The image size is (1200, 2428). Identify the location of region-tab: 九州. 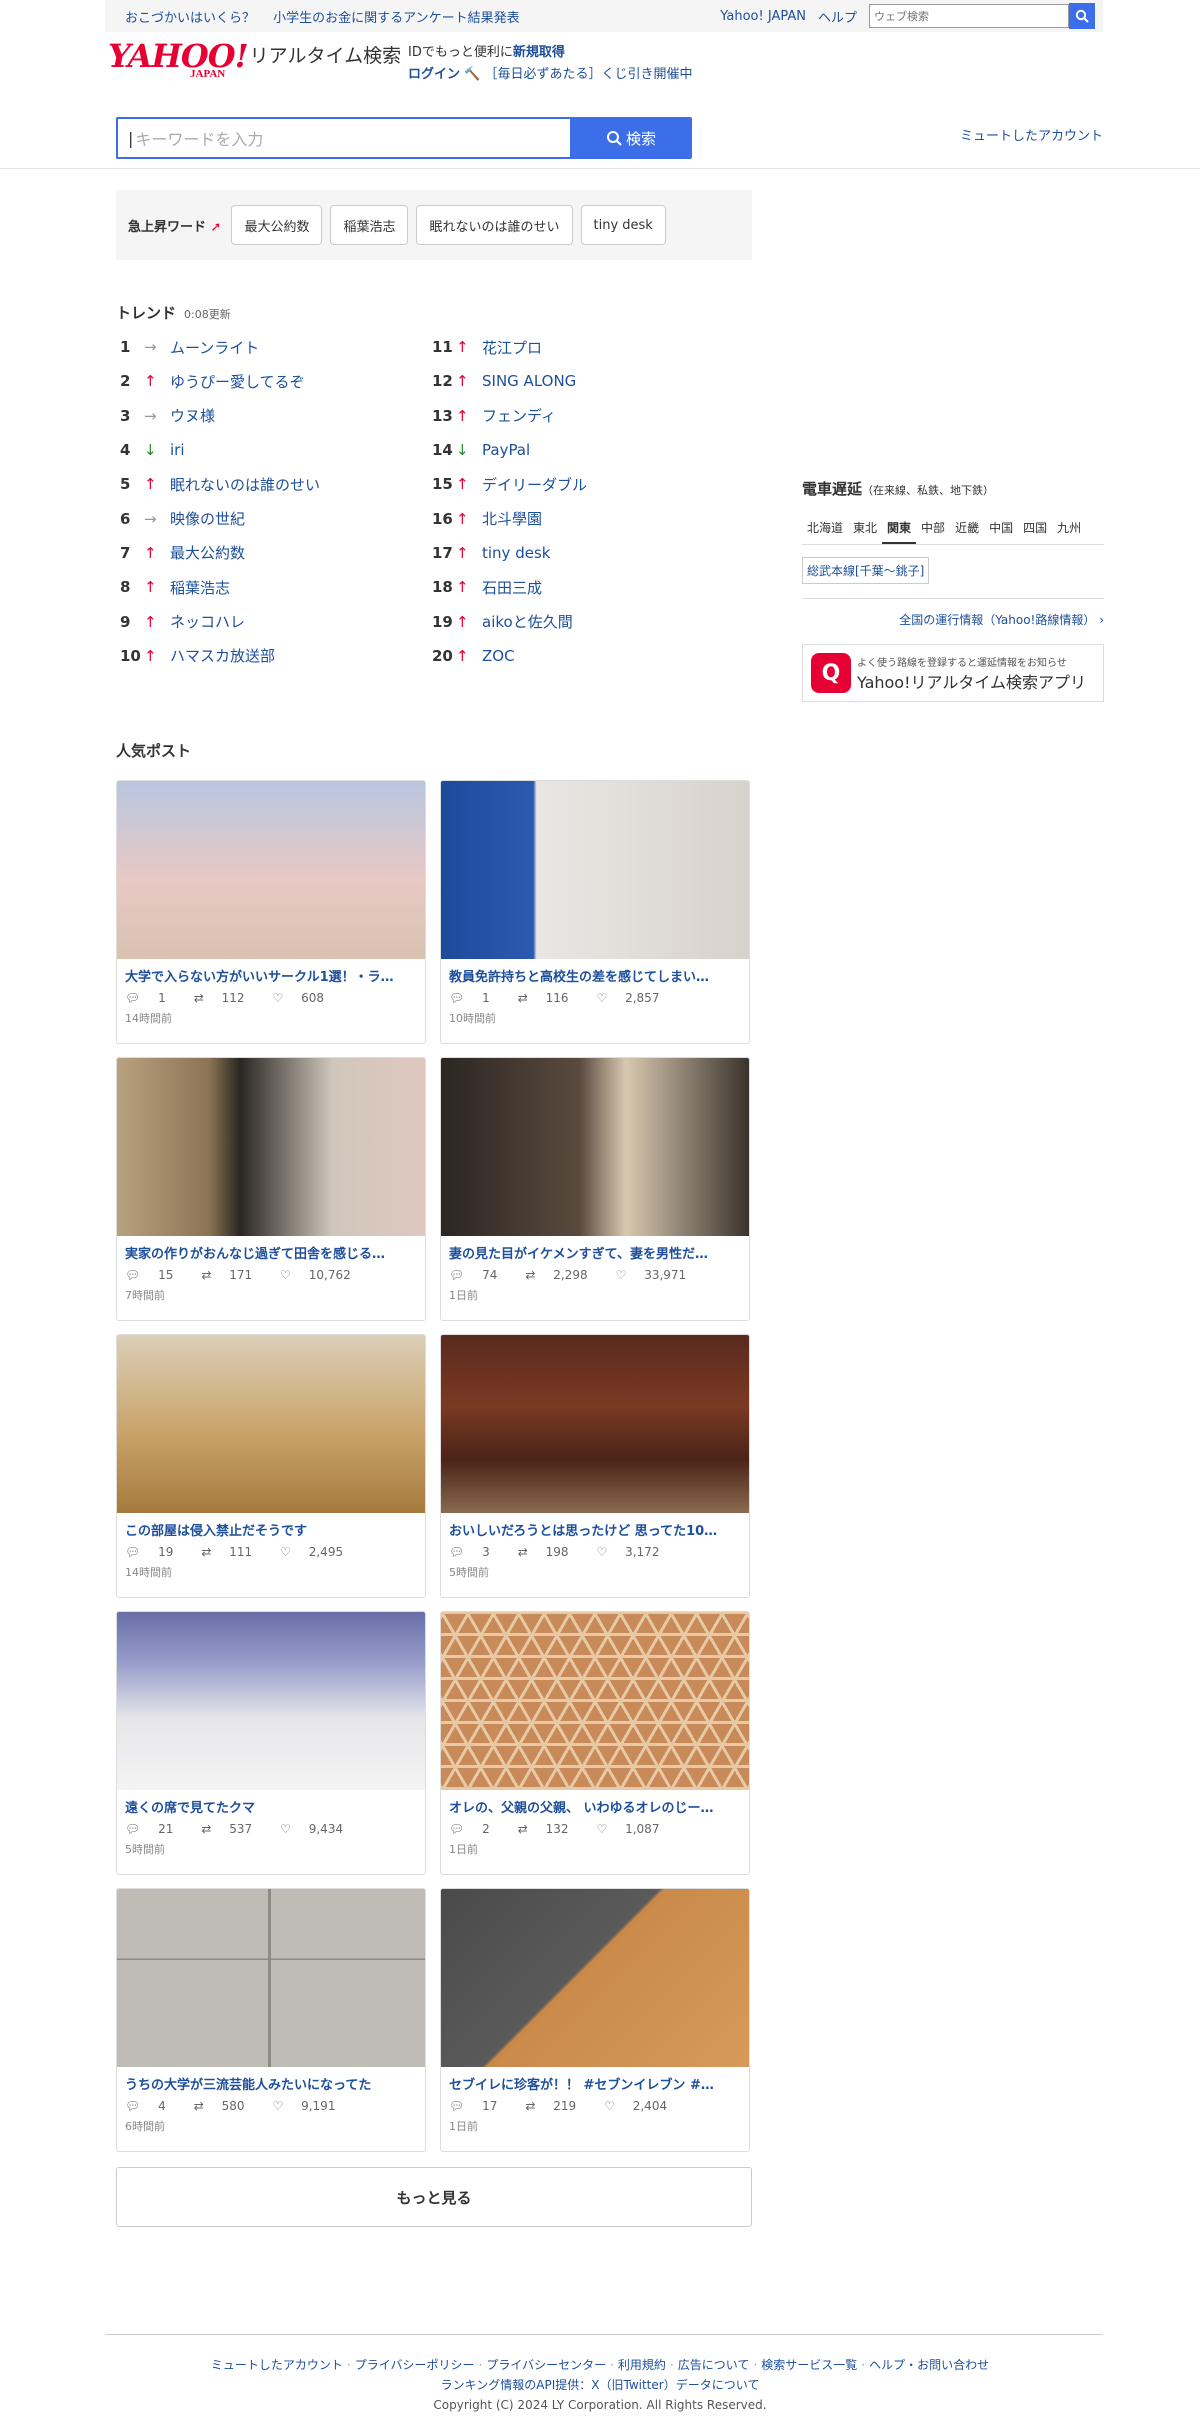
(1069, 528).